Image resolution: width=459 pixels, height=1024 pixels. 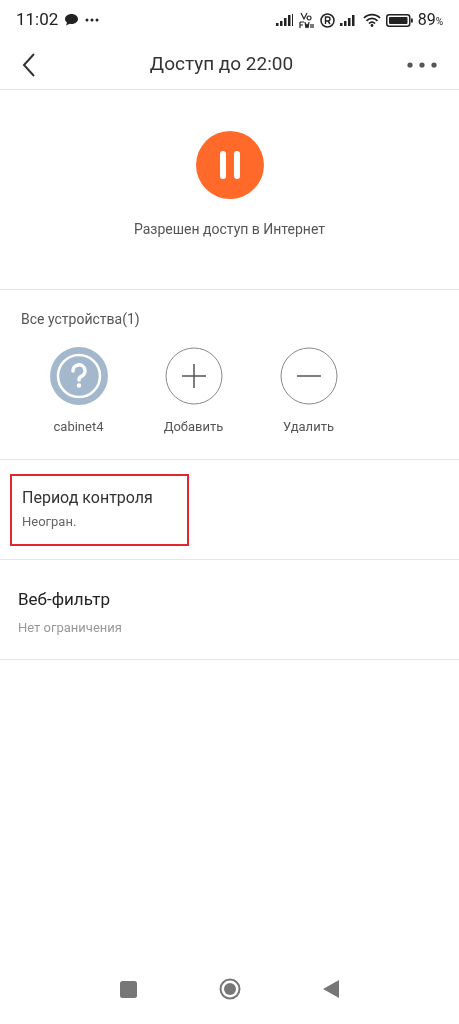 What do you see at coordinates (221, 64) in the screenshot?
I see `page-title: Доступ до 22:00` at bounding box center [221, 64].